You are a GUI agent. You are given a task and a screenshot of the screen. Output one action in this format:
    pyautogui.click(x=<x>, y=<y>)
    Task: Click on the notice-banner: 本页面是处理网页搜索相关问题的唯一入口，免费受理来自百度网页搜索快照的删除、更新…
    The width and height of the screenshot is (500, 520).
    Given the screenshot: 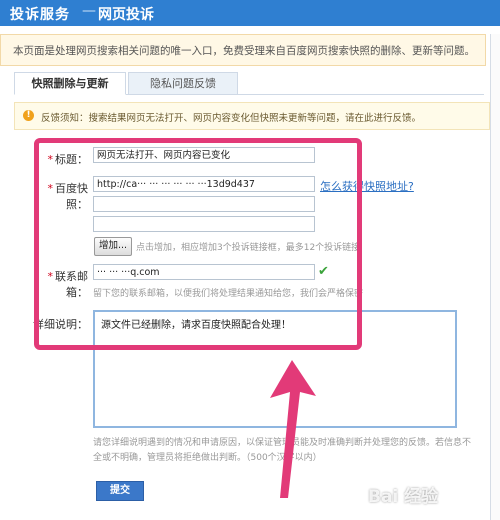 What is the action you would take?
    pyautogui.click(x=243, y=50)
    